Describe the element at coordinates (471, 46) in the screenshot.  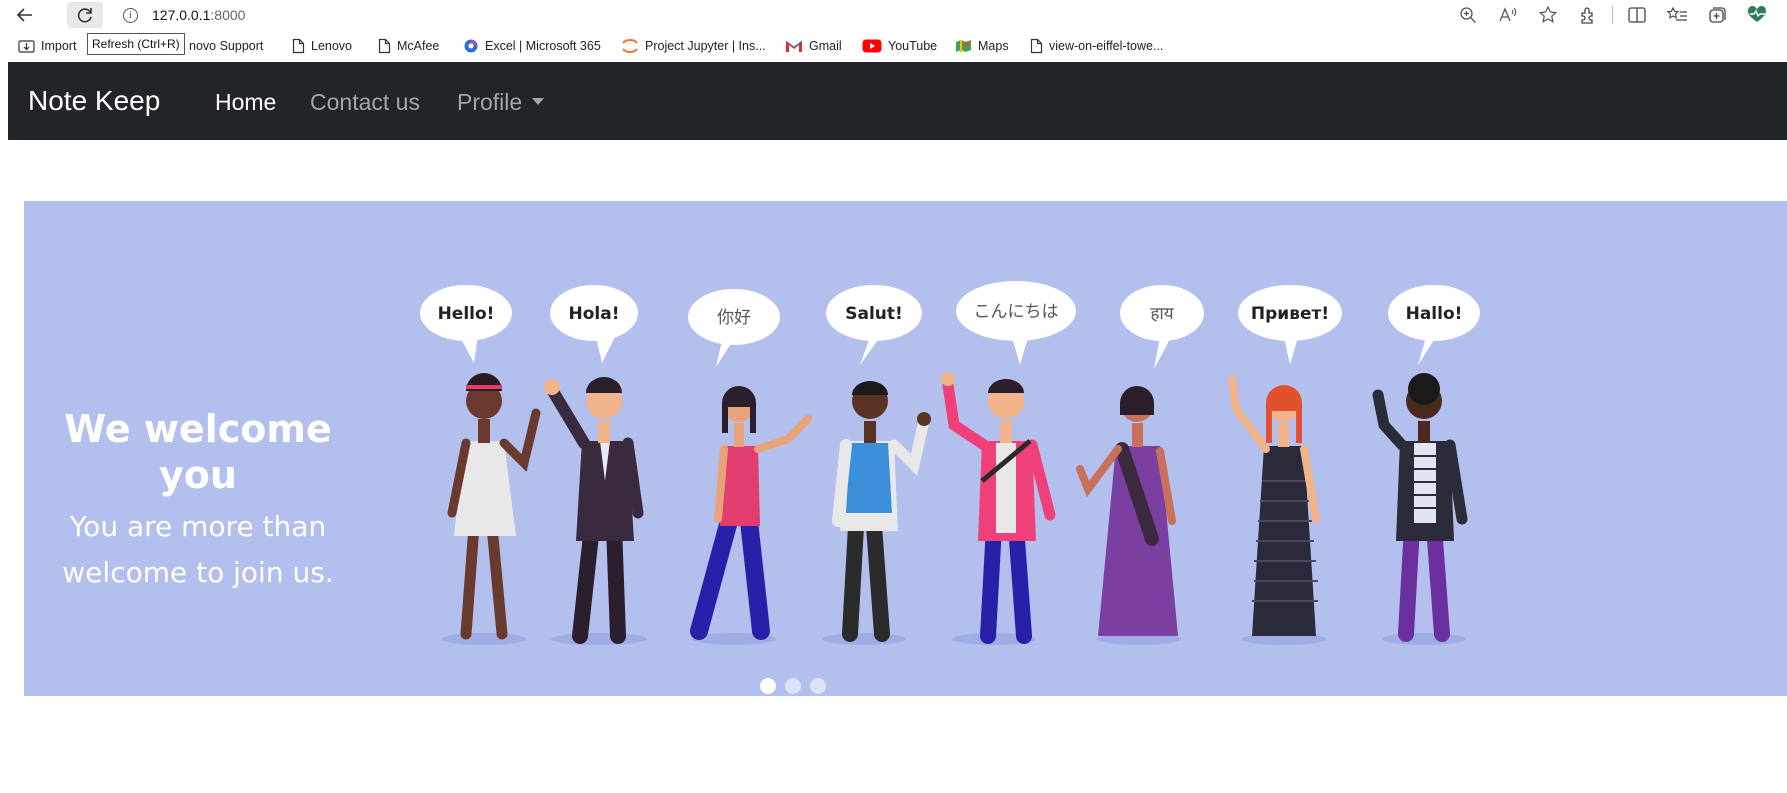
I see `office-icon` at that location.